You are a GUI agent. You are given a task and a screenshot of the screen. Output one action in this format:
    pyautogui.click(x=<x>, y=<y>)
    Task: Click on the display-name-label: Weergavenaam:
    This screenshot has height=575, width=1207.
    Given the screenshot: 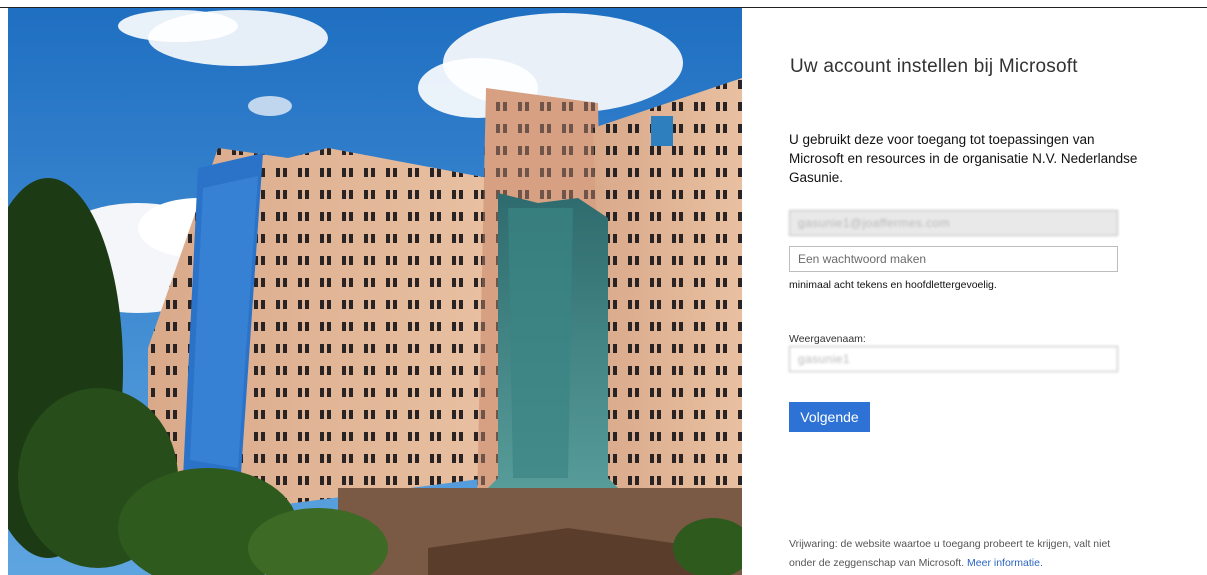 What is the action you would take?
    pyautogui.click(x=827, y=339)
    